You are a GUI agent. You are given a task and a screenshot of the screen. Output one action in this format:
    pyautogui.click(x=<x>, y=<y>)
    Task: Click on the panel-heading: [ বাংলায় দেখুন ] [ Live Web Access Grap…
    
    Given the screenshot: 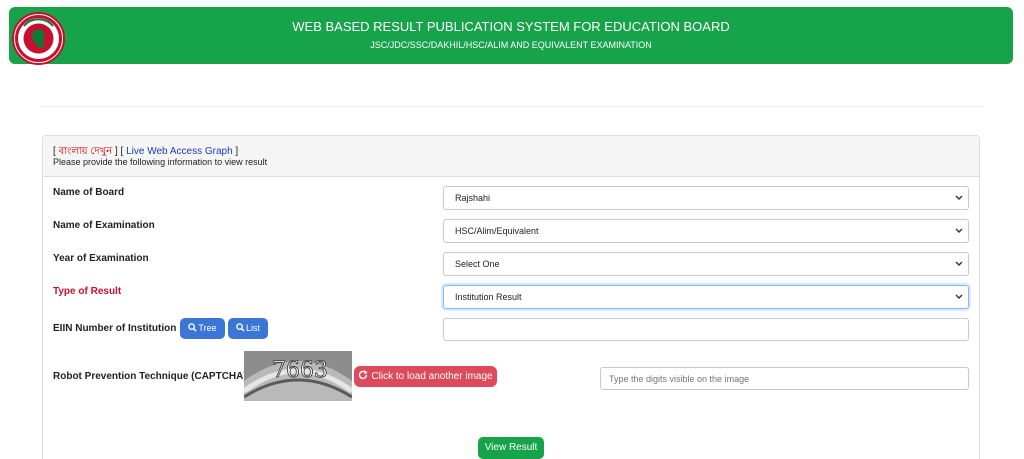 What is the action you would take?
    pyautogui.click(x=511, y=156)
    